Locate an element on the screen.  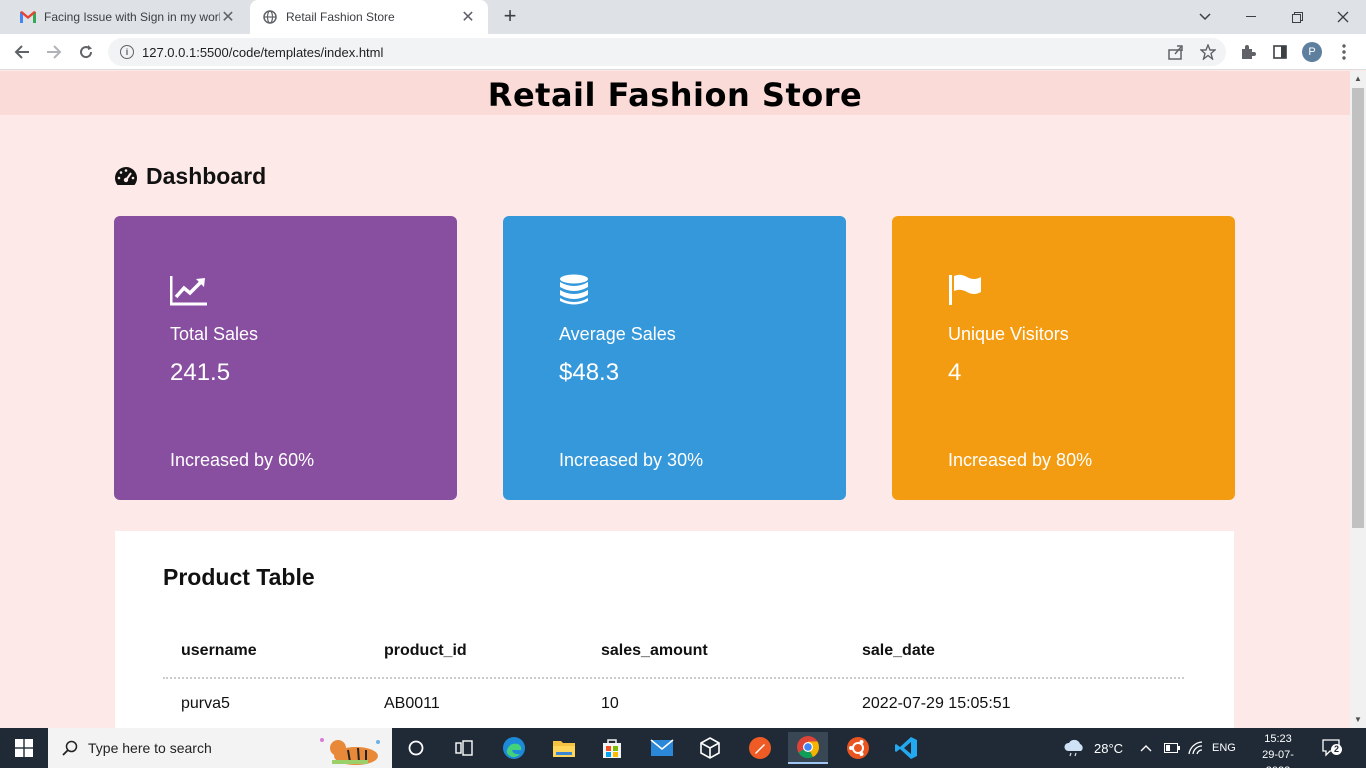
weather-widget: 28°C is located at coordinates (1092, 748).